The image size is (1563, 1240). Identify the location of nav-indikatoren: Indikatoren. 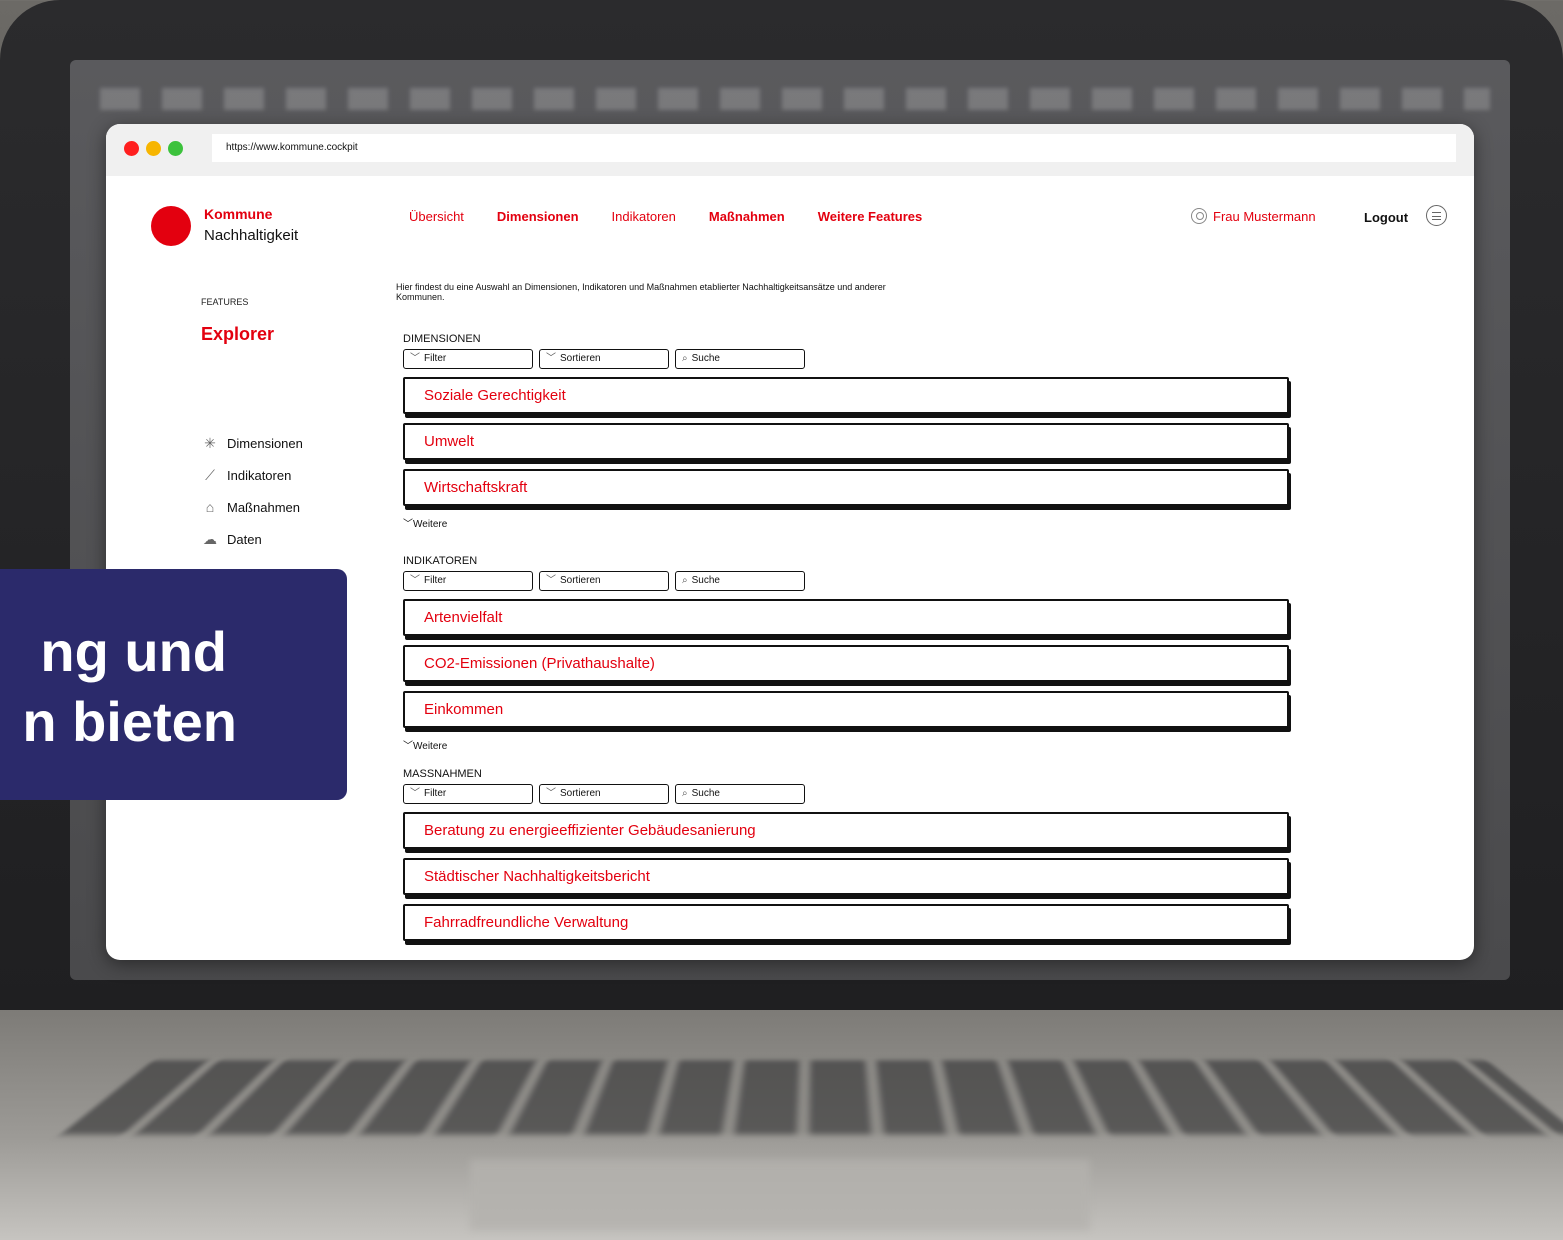
(644, 216).